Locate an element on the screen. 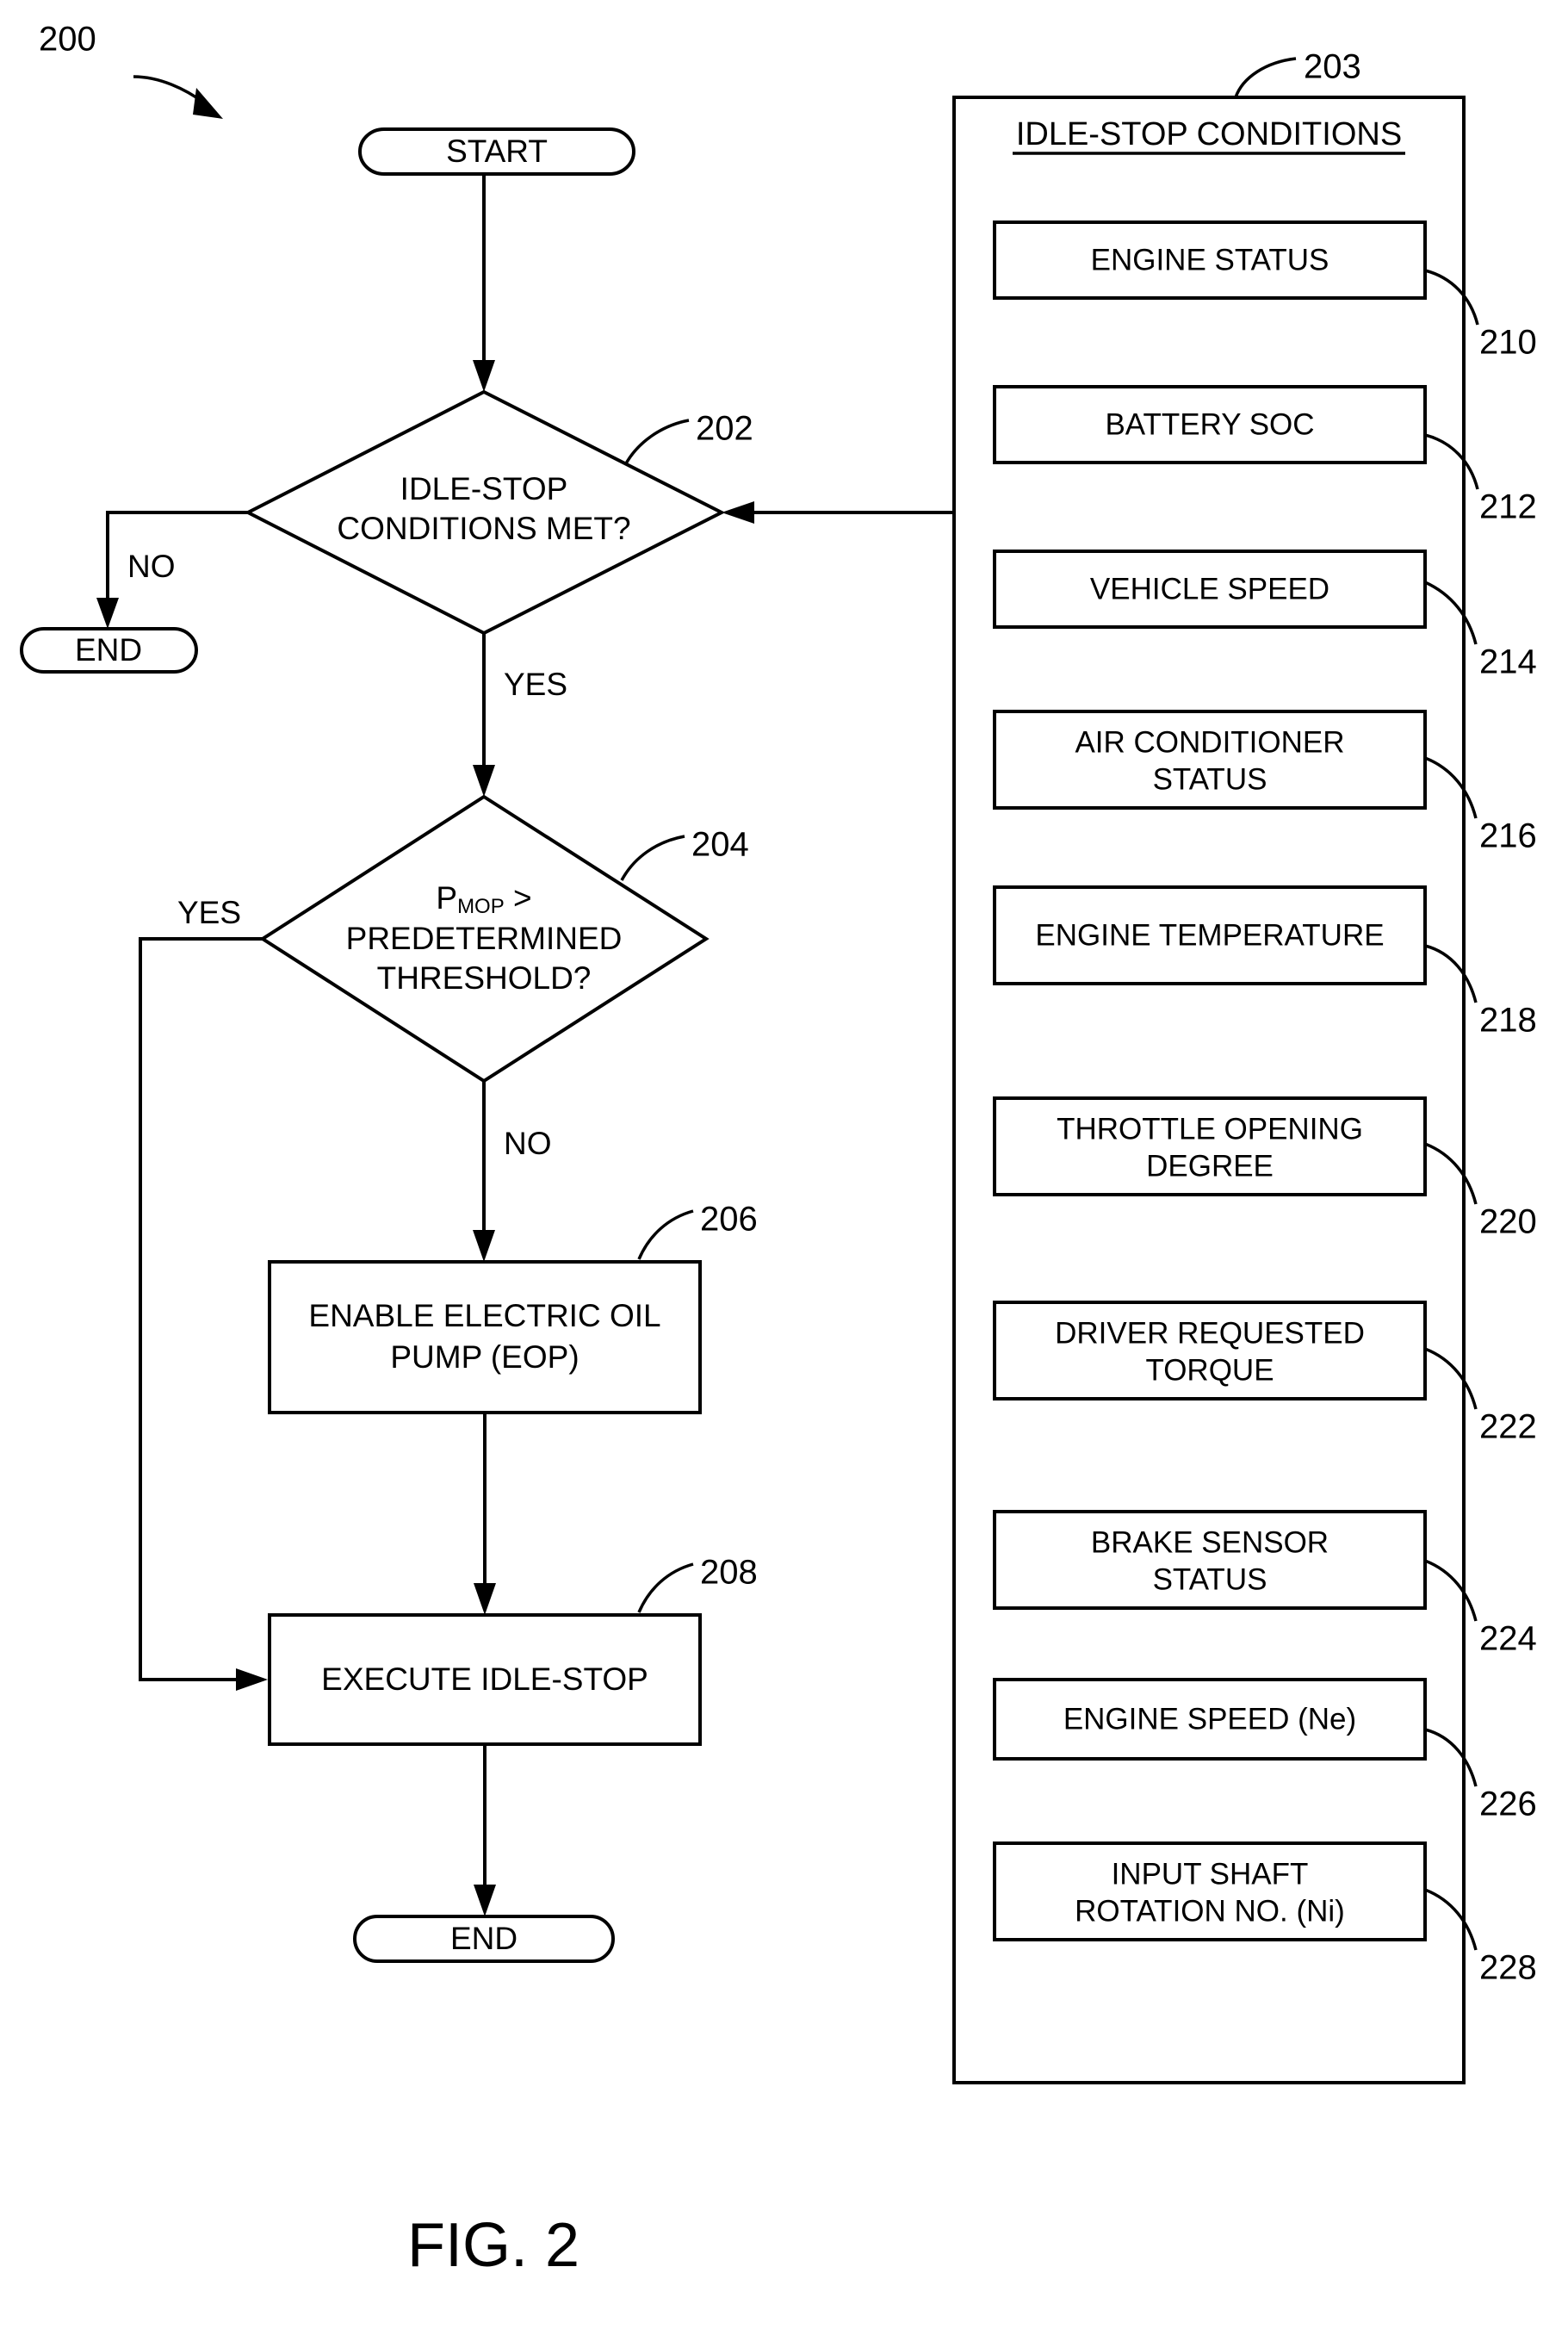 The image size is (1568, 2329). process-execute-idle-stop-line1: EXECUTE IDLE-STOP is located at coordinates (484, 1679).